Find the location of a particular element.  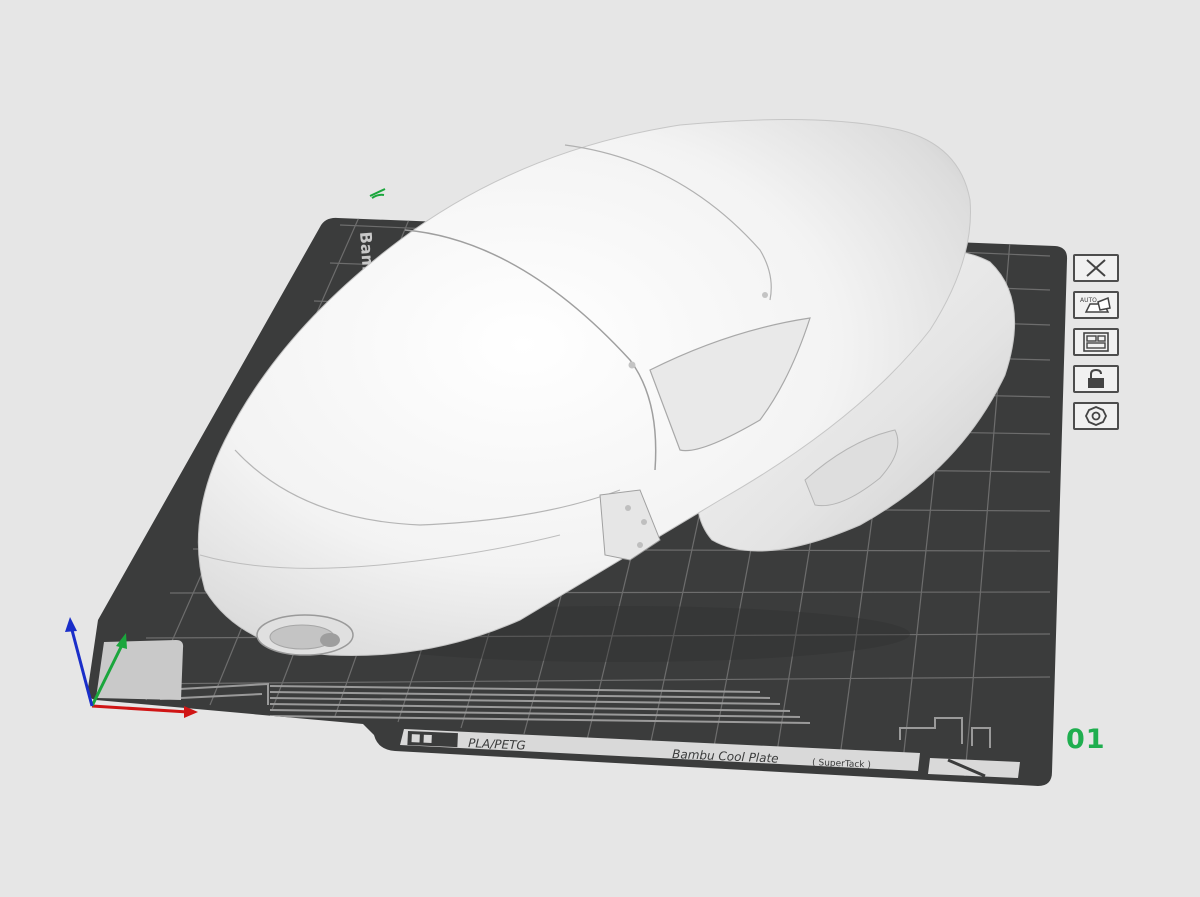

plate-toolbar: AUTO is located at coordinates (1098, 342).